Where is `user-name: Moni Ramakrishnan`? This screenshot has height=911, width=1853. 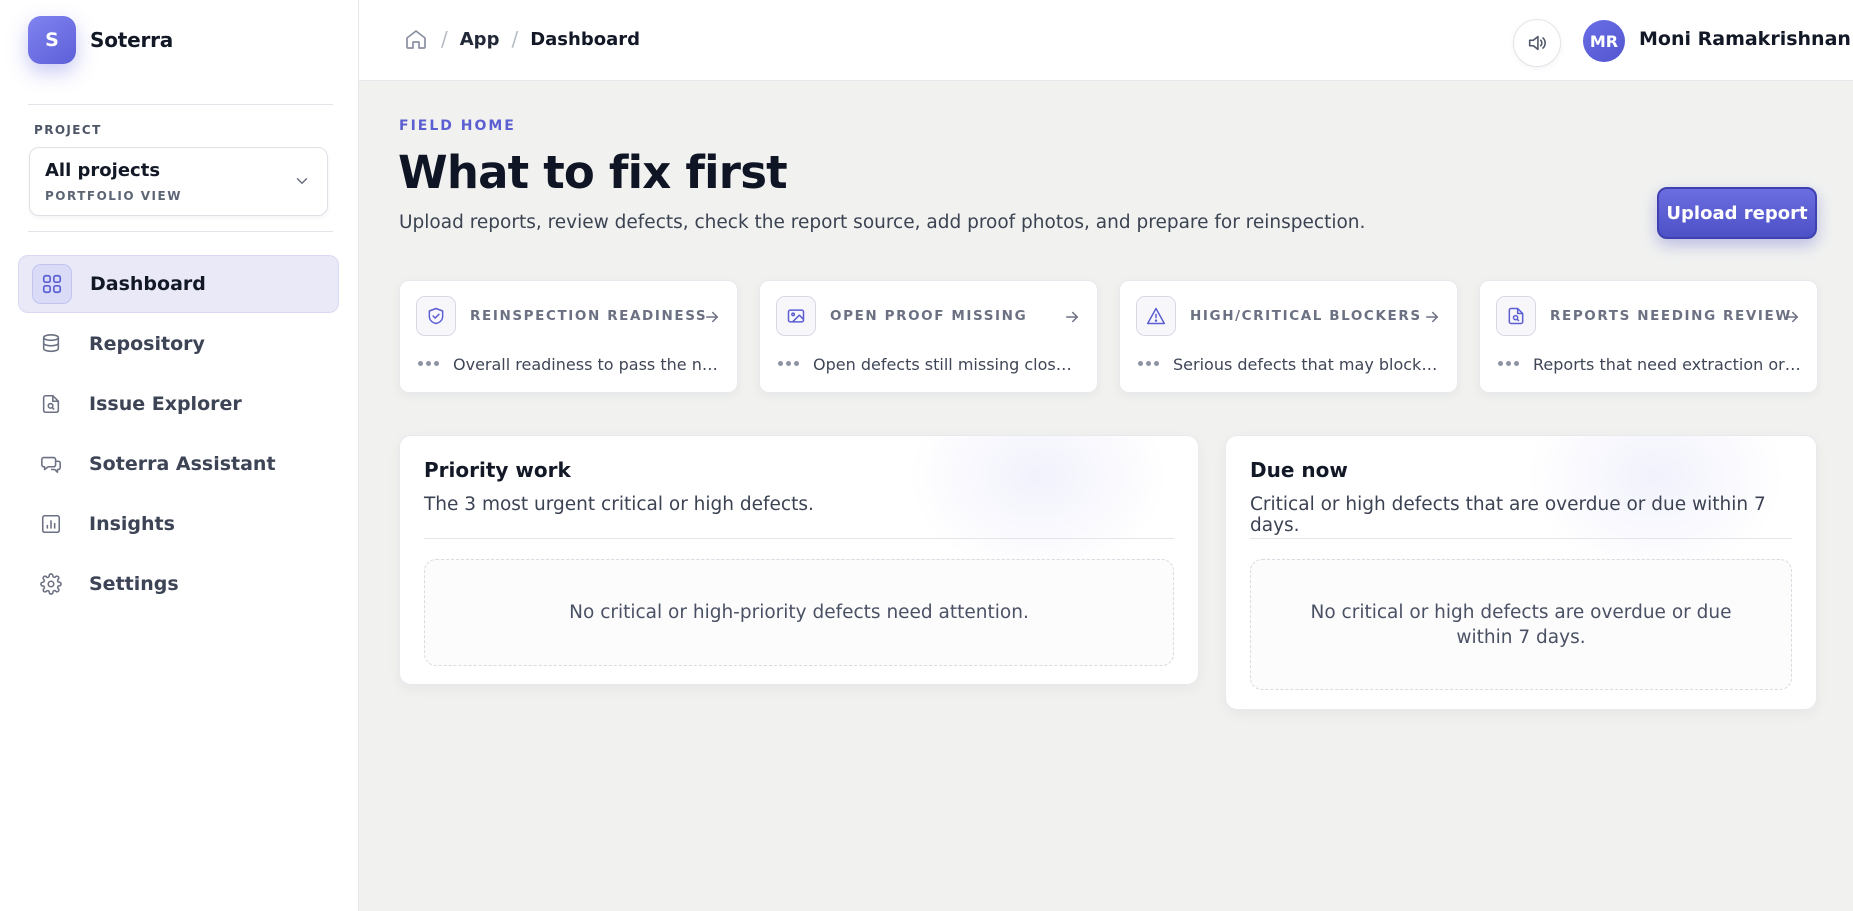
user-name: Moni Ramakrishnan is located at coordinates (1745, 39).